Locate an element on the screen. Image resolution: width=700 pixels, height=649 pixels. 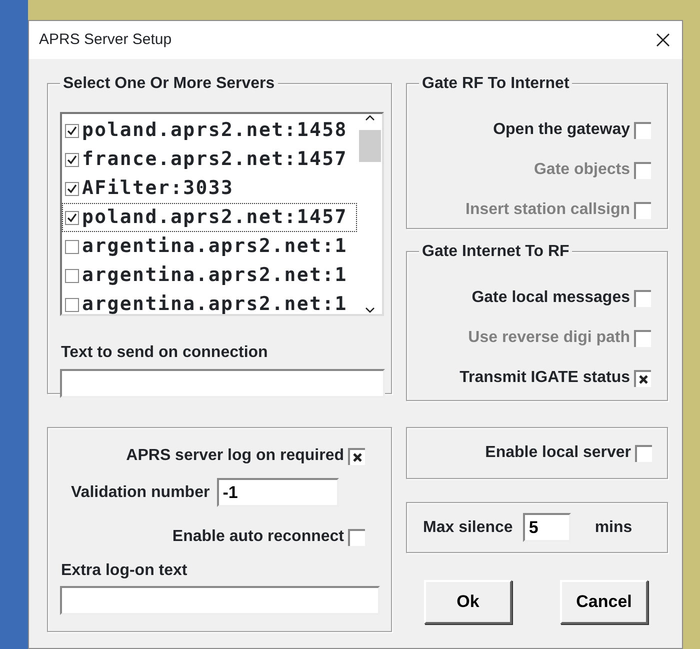
list-item: france.aprs2.net:1457 is located at coordinates (209, 159).